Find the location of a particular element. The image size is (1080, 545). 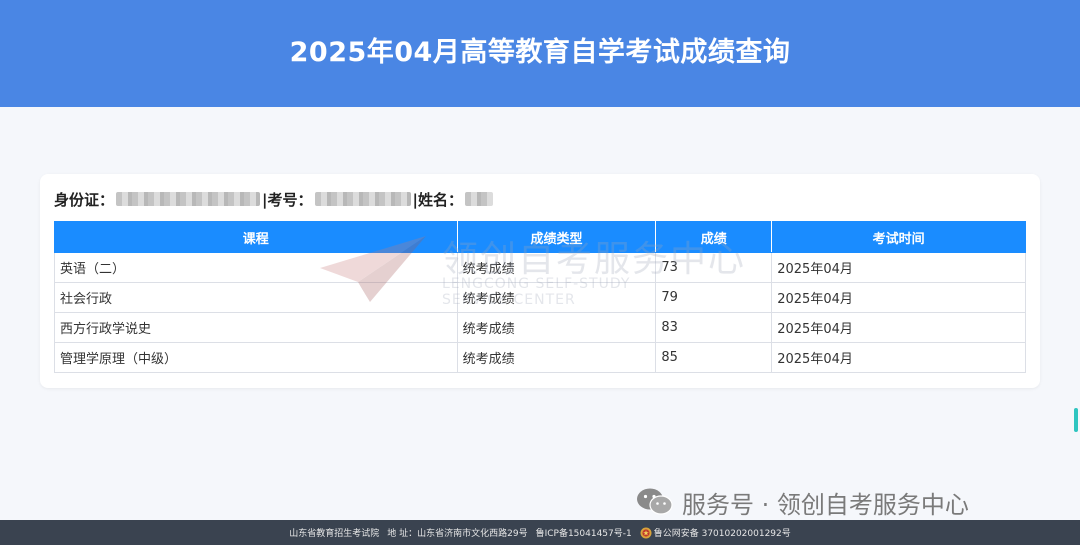

name-redacted is located at coordinates (478, 199).